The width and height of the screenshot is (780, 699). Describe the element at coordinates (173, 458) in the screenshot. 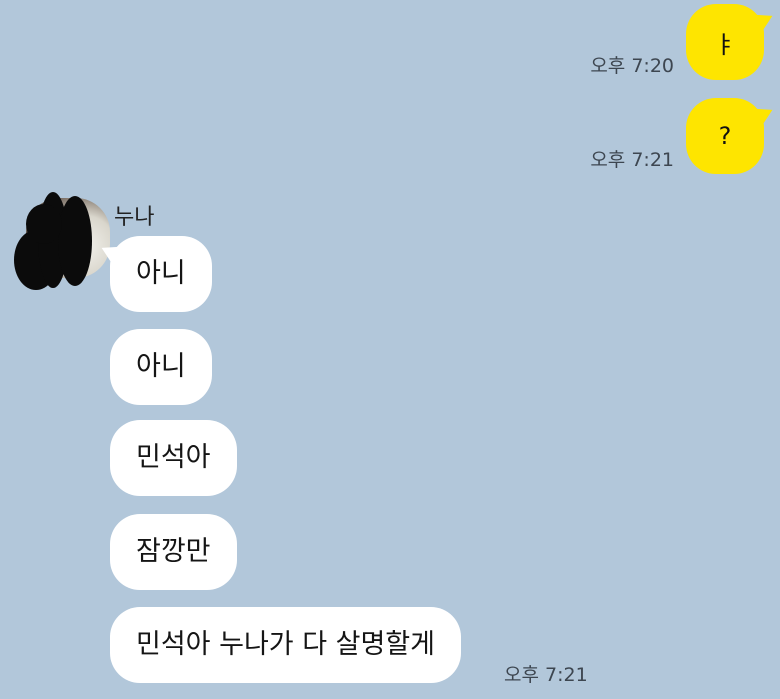

I see `incoming-message-bubble: 민석아` at that location.